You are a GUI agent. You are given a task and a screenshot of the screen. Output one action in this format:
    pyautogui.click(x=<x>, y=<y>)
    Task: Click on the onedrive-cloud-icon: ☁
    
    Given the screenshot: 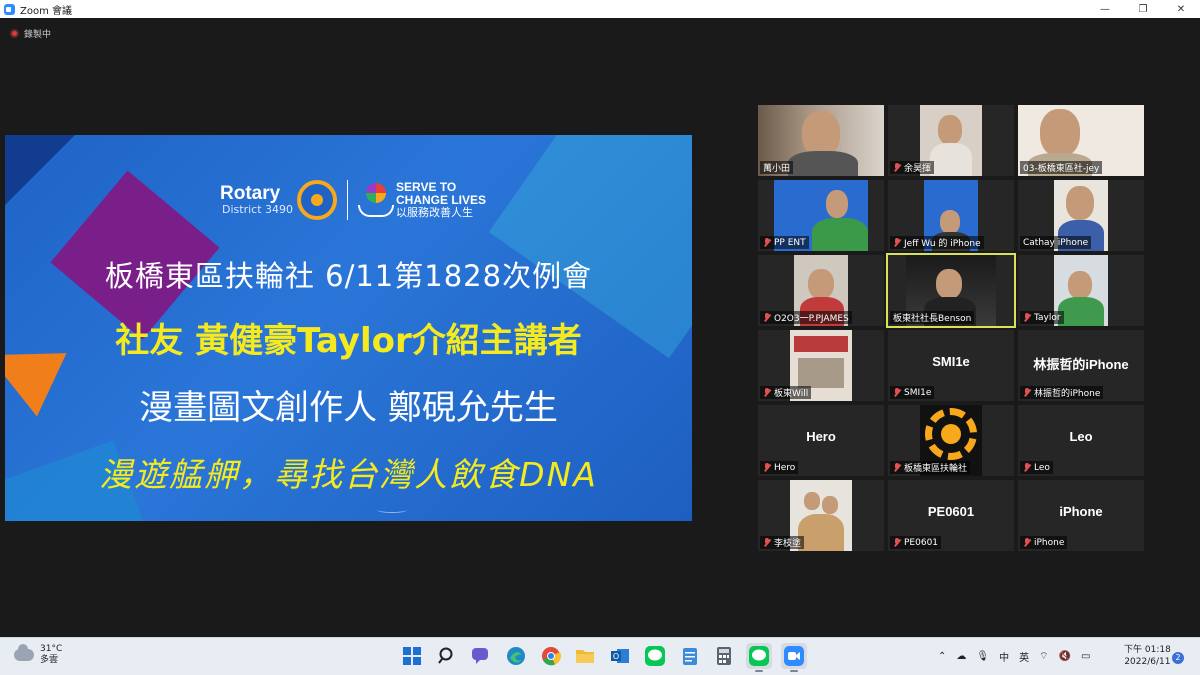 What is the action you would take?
    pyautogui.click(x=961, y=656)
    